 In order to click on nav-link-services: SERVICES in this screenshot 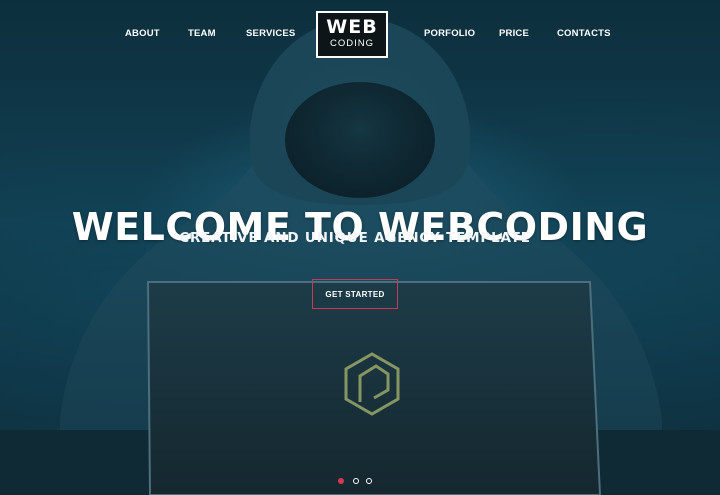, I will do `click(270, 33)`.